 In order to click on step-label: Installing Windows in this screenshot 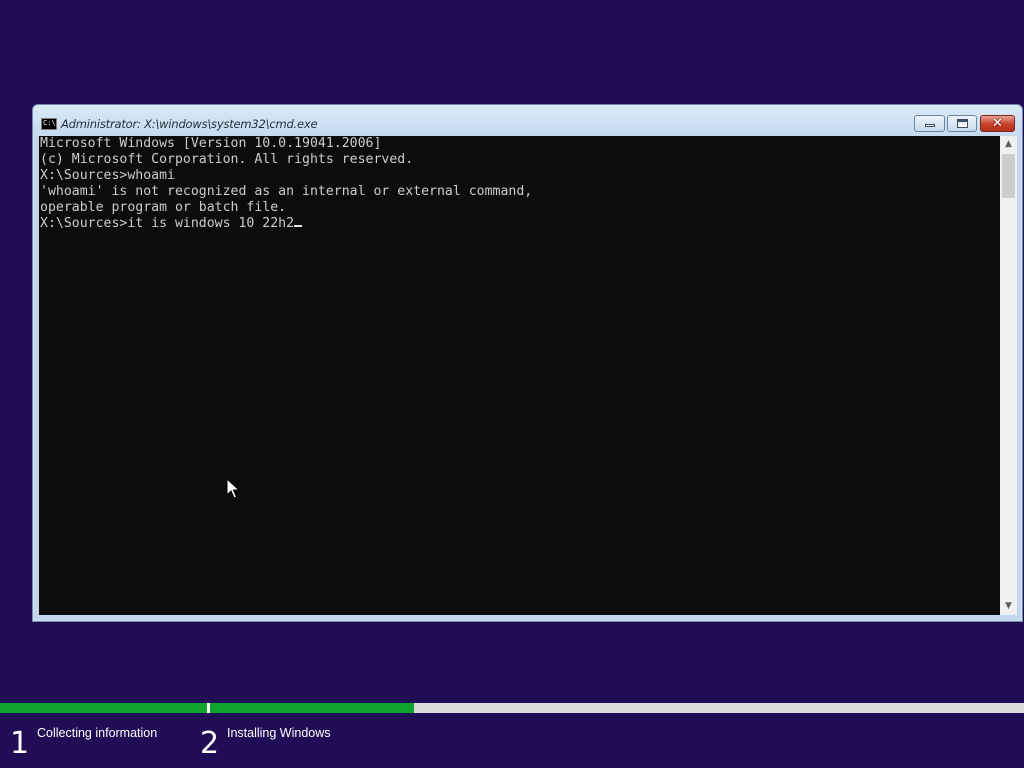, I will do `click(279, 733)`.